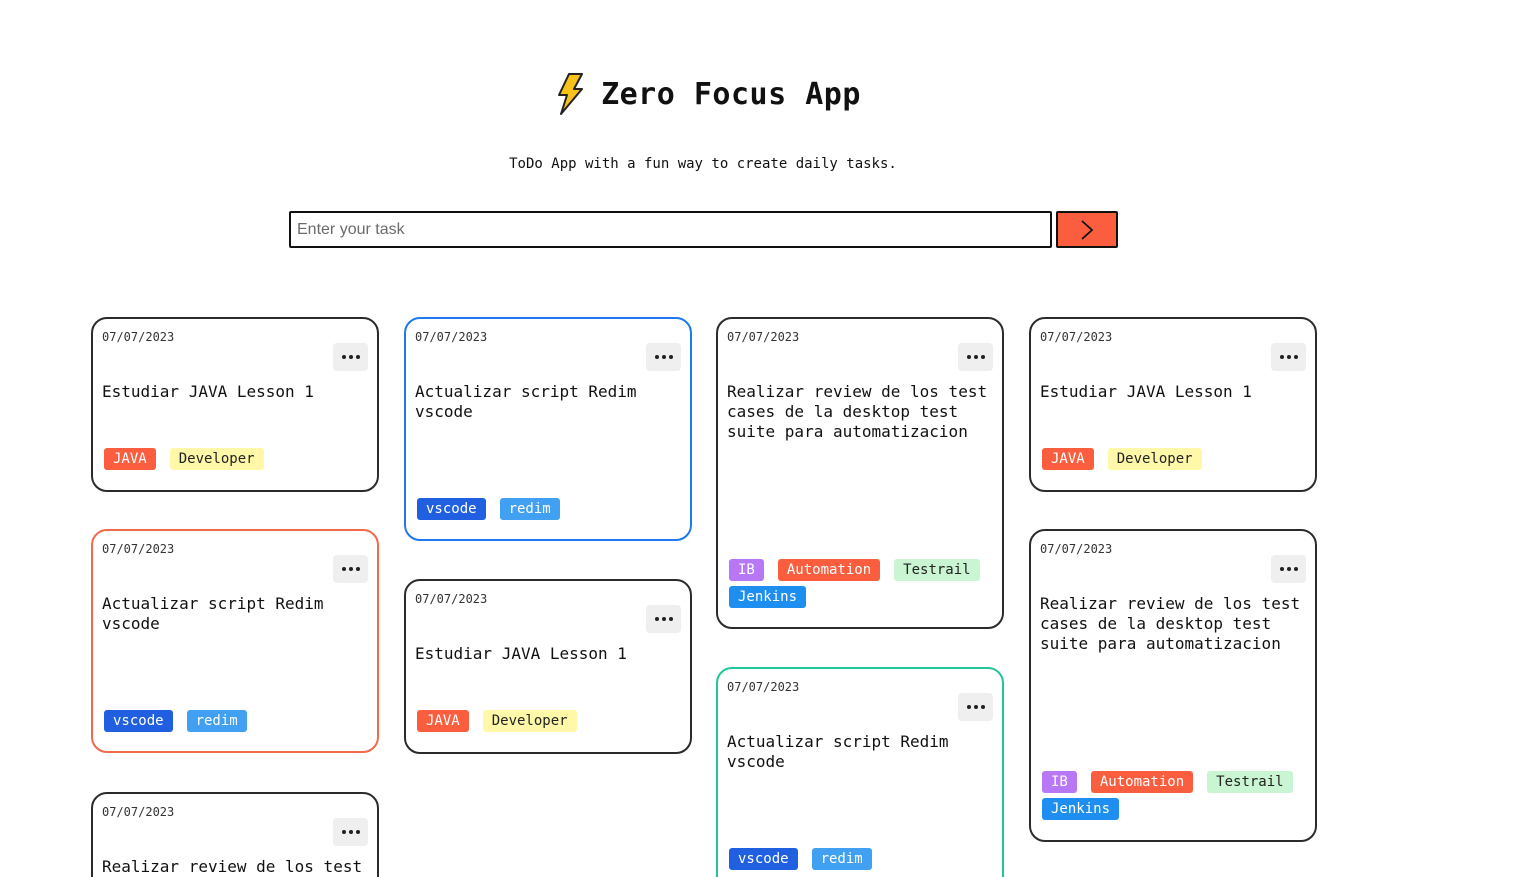  I want to click on header: Zero Focus App, so click(708, 94).